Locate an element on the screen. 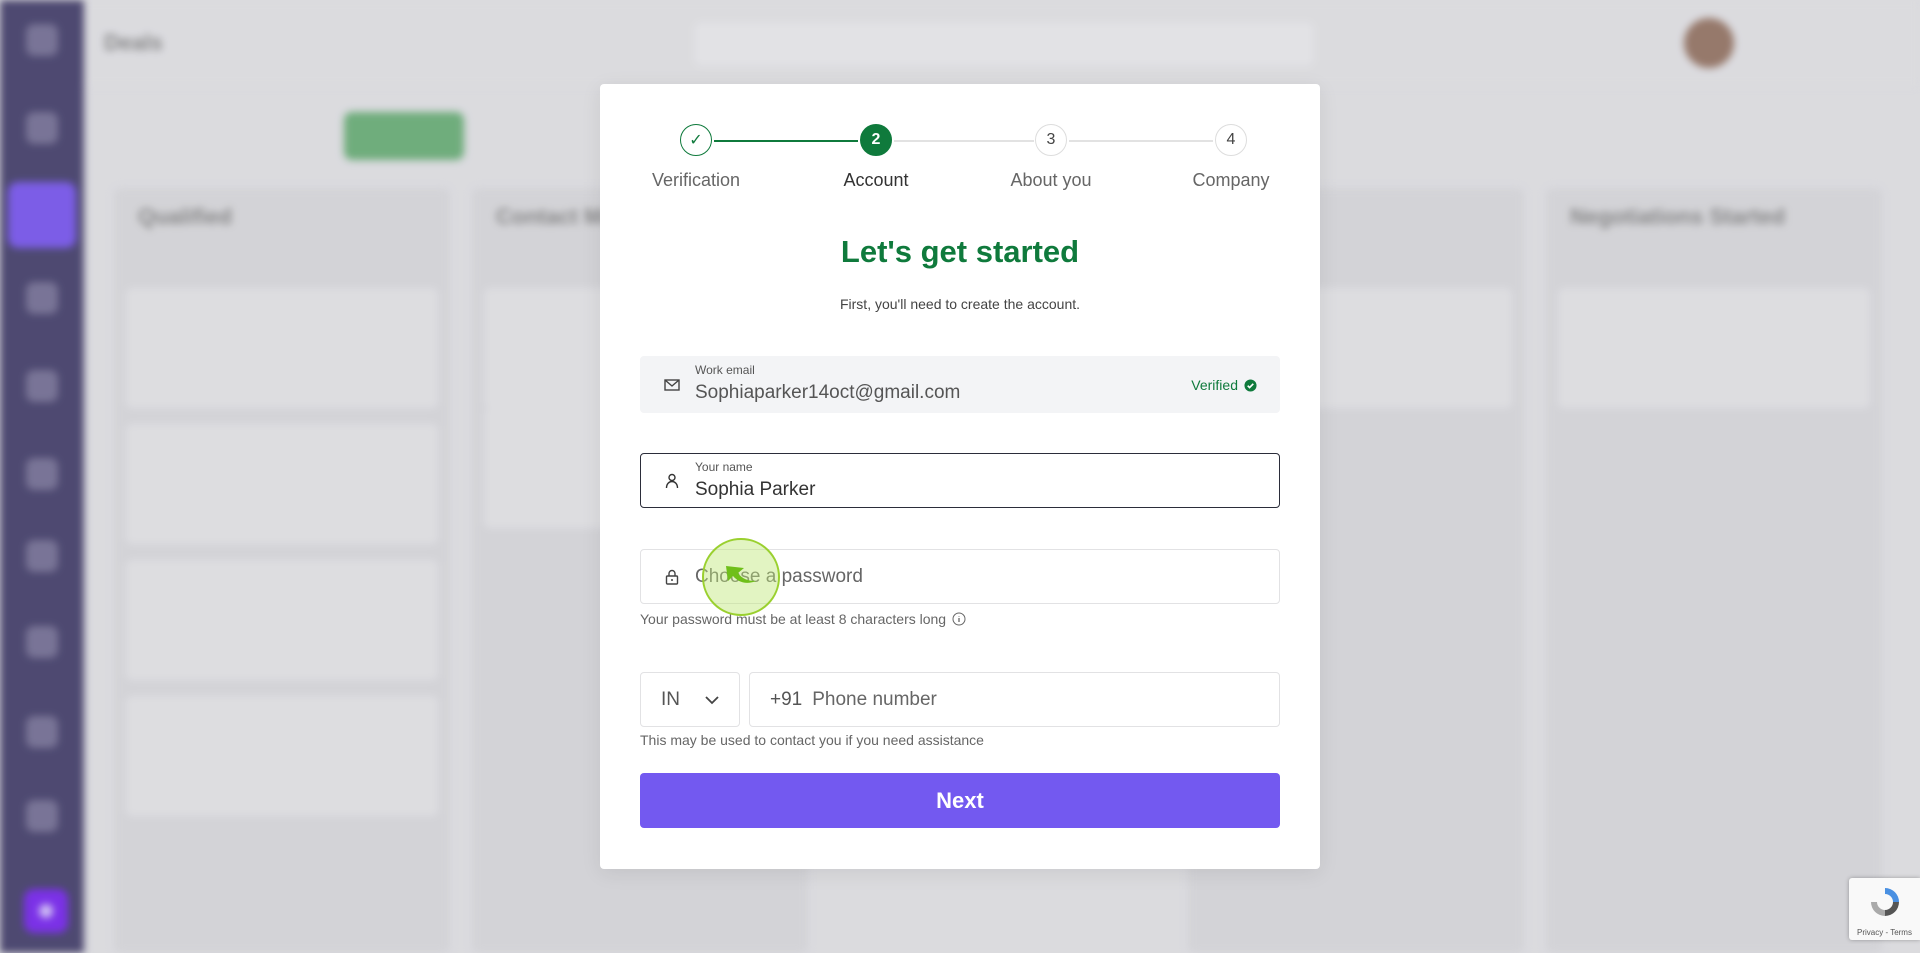  email-label: Work email is located at coordinates (725, 370).